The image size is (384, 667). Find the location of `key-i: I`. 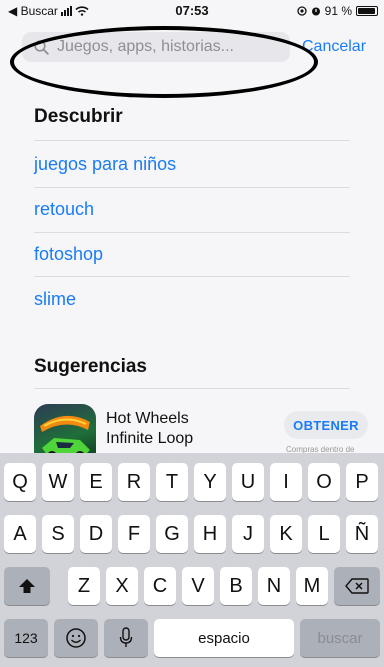

key-i: I is located at coordinates (286, 482).